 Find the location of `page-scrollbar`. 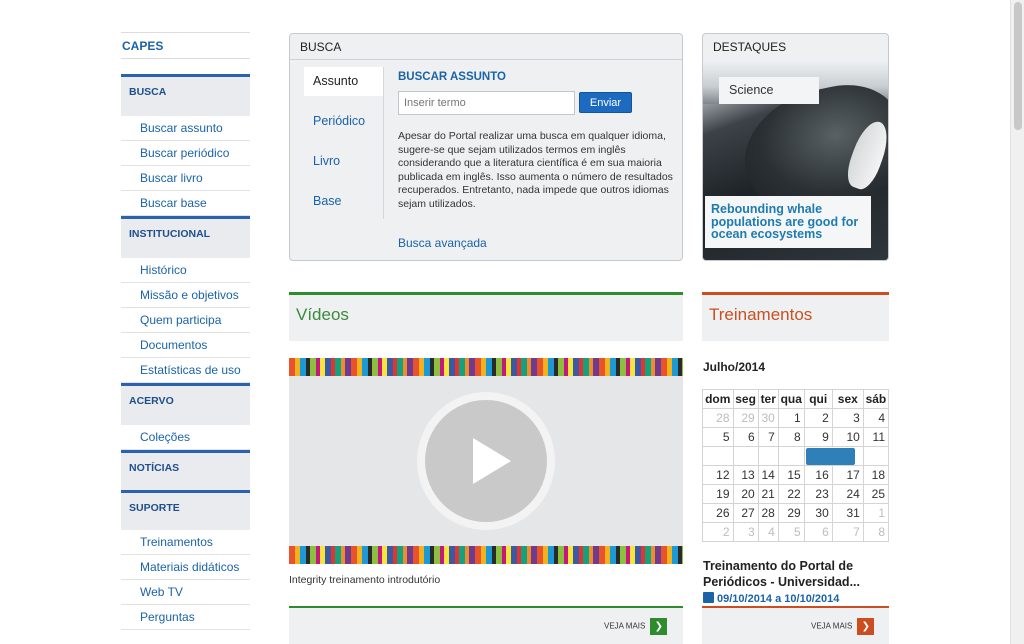

page-scrollbar is located at coordinates (1017, 322).